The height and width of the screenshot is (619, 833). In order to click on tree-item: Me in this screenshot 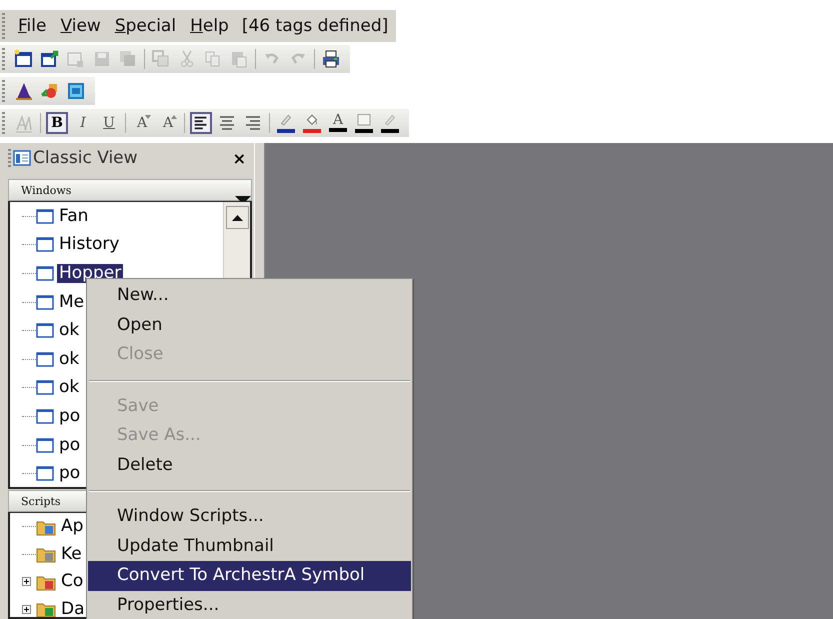, I will do `click(71, 302)`.